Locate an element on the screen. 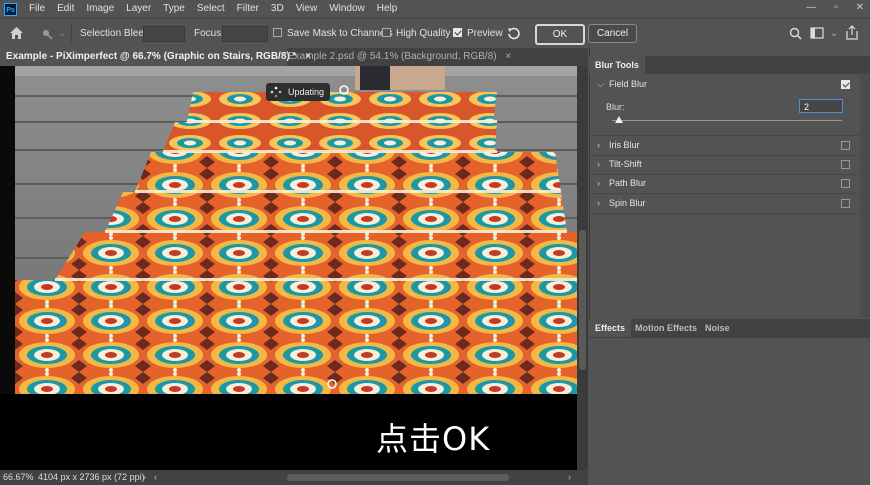 This screenshot has width=870, height=485. window-controls: — ▫ ✕ is located at coordinates (835, 8).